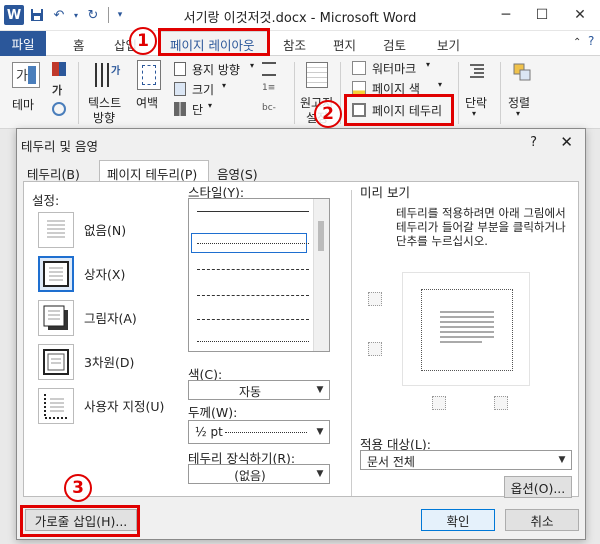  I want to click on tab-mailings: 편지, so click(344, 44).